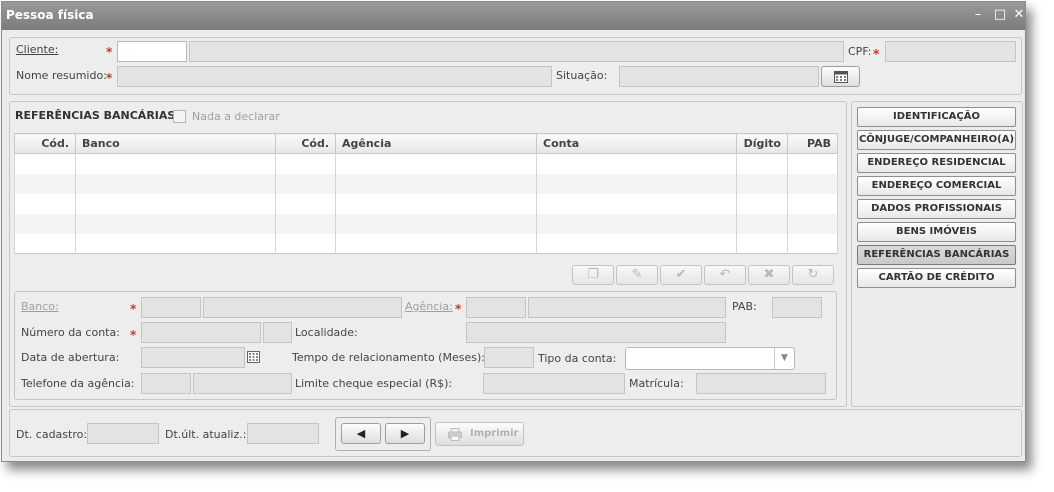  I want to click on imprimir-button: Imprimir, so click(479, 434).